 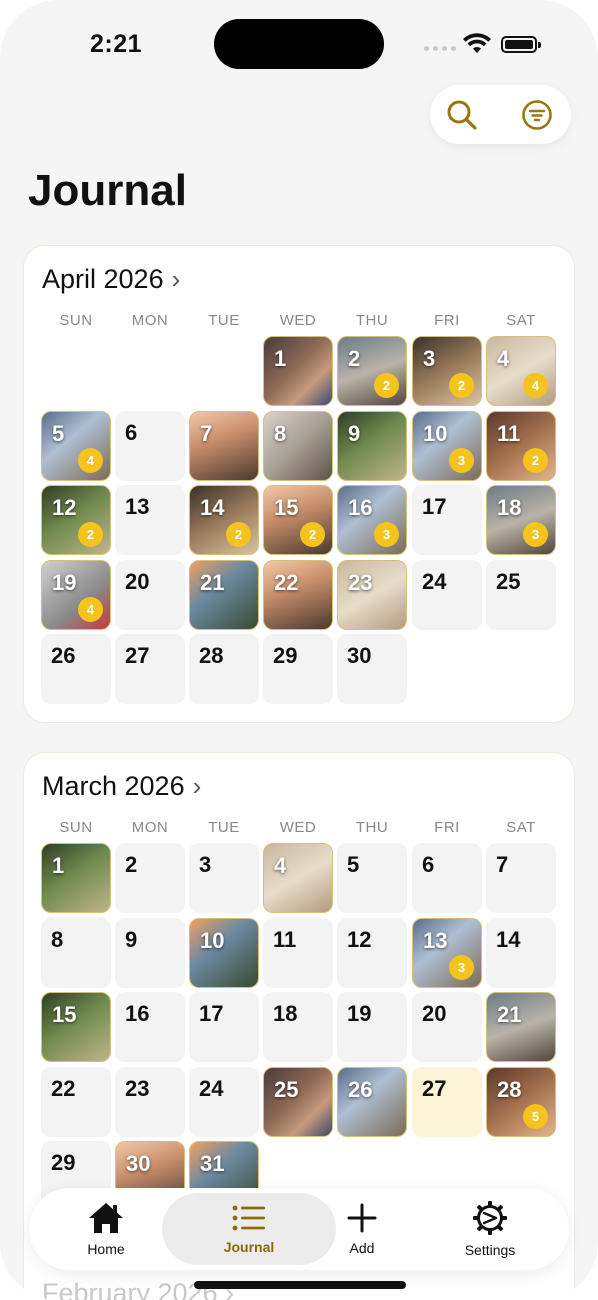 What do you see at coordinates (212, 1163) in the screenshot?
I see `day-number: 31` at bounding box center [212, 1163].